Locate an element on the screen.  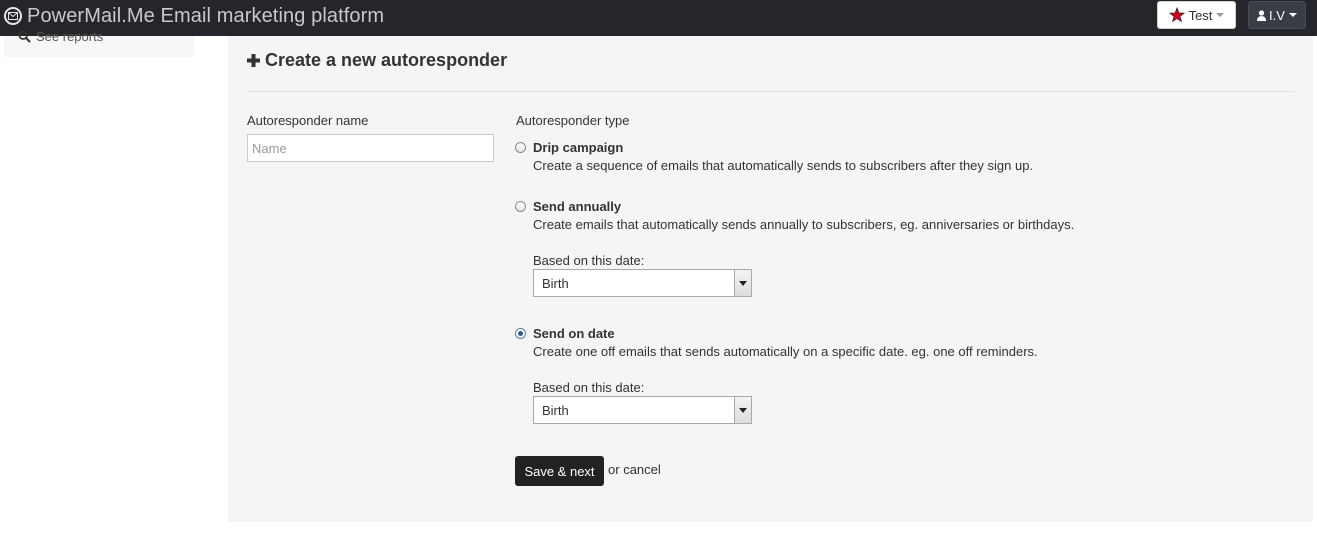
name-field-label: Autoresponder name is located at coordinates (308, 120).